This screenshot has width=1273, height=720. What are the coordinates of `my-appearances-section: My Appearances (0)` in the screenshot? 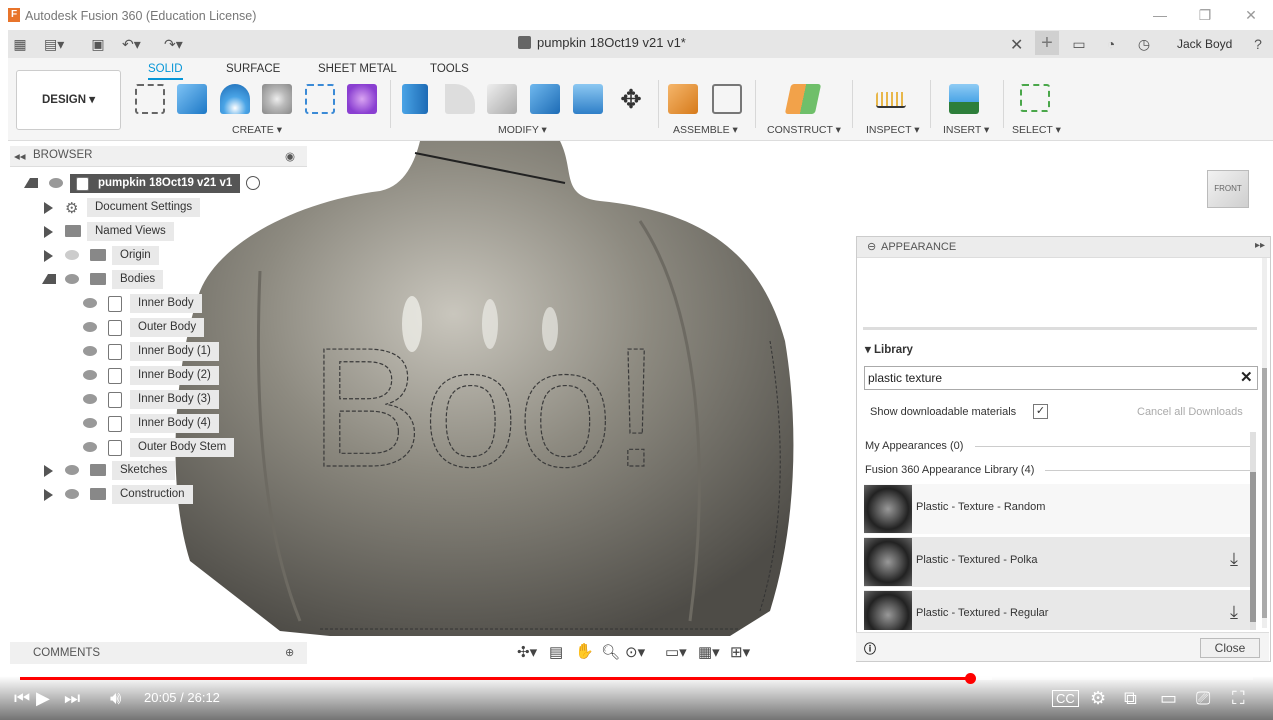 It's located at (914, 446).